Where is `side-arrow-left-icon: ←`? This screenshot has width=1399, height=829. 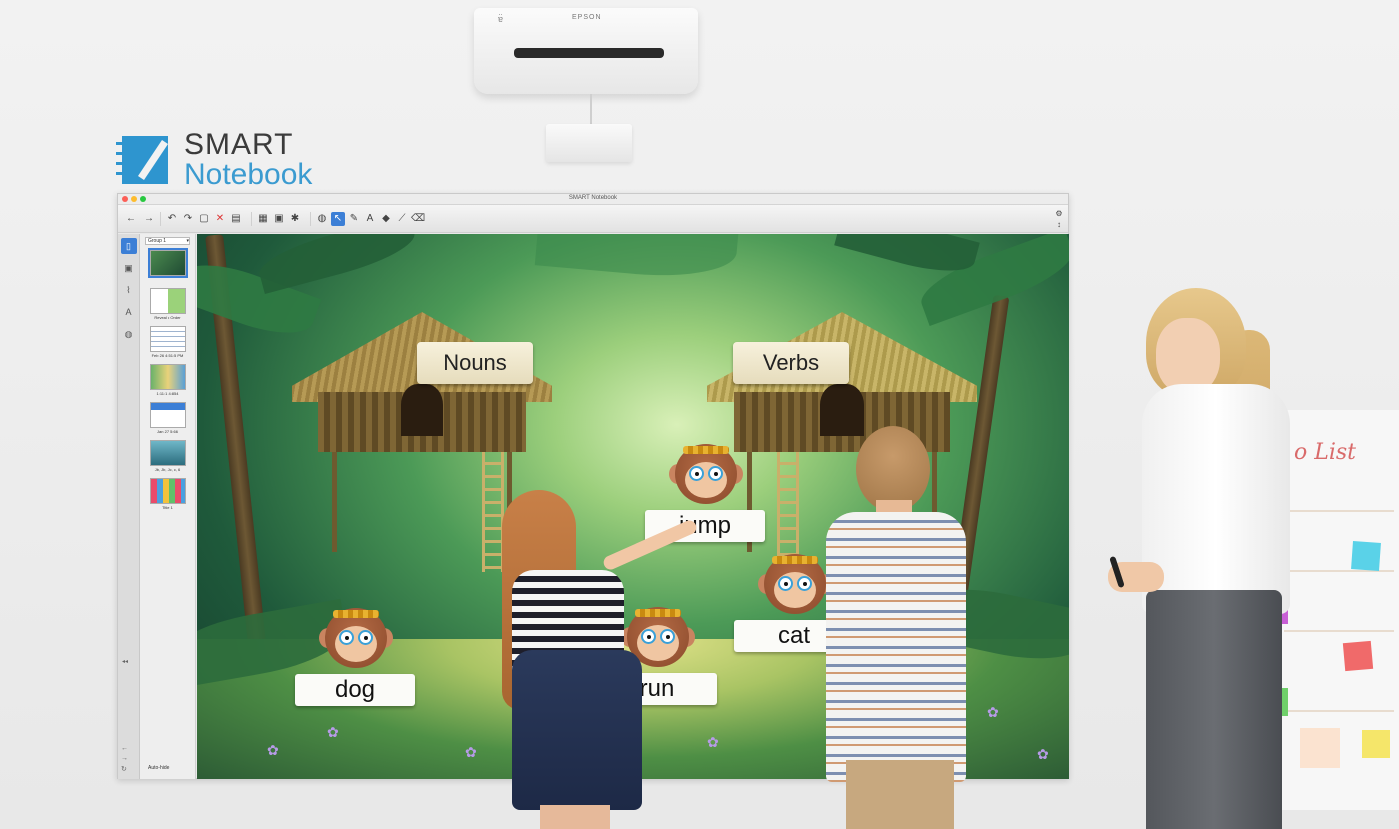
side-arrow-left-icon: ← is located at coordinates (124, 748).